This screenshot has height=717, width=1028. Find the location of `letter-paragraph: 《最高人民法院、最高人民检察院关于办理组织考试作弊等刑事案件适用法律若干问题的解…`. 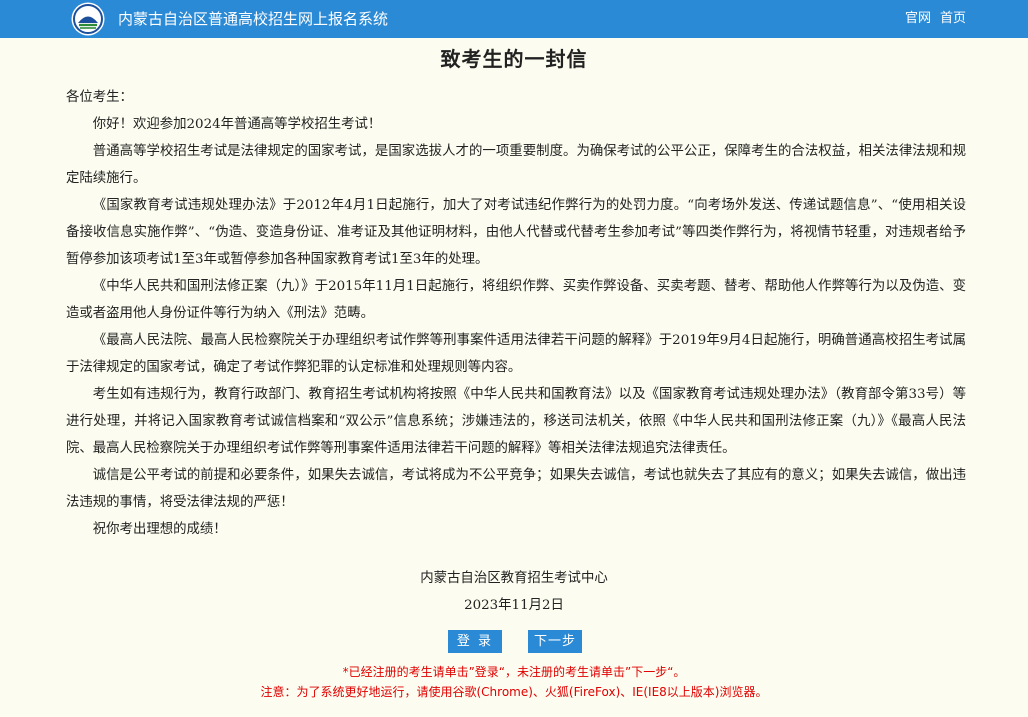

letter-paragraph: 《最高人民法院、最高人民检察院关于办理组织考试作弊等刑事案件适用法律若干问题的解… is located at coordinates (516, 354).